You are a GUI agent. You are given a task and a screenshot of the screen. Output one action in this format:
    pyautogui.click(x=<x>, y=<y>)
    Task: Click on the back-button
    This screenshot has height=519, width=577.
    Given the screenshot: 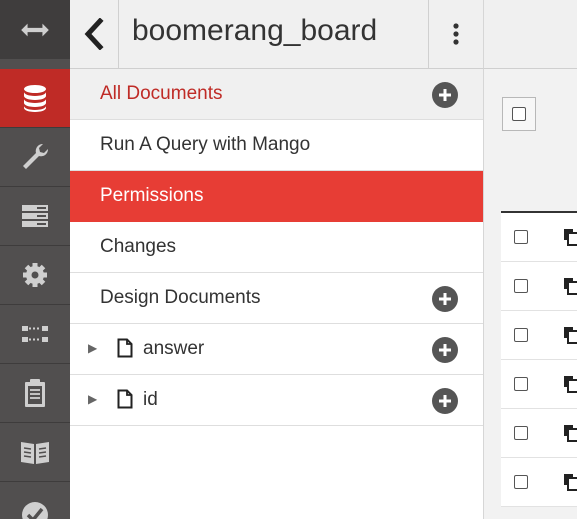 What is the action you would take?
    pyautogui.click(x=94, y=34)
    